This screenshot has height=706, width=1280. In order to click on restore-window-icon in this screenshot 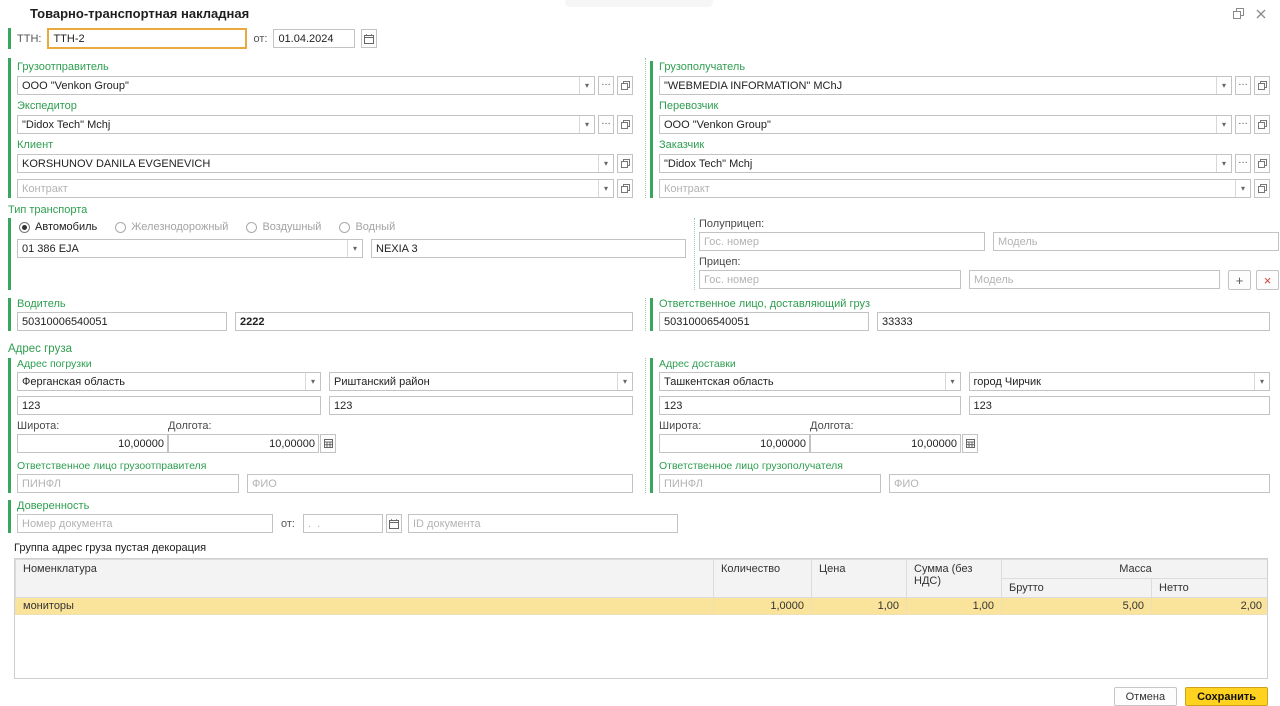, I will do `click(1238, 13)`.